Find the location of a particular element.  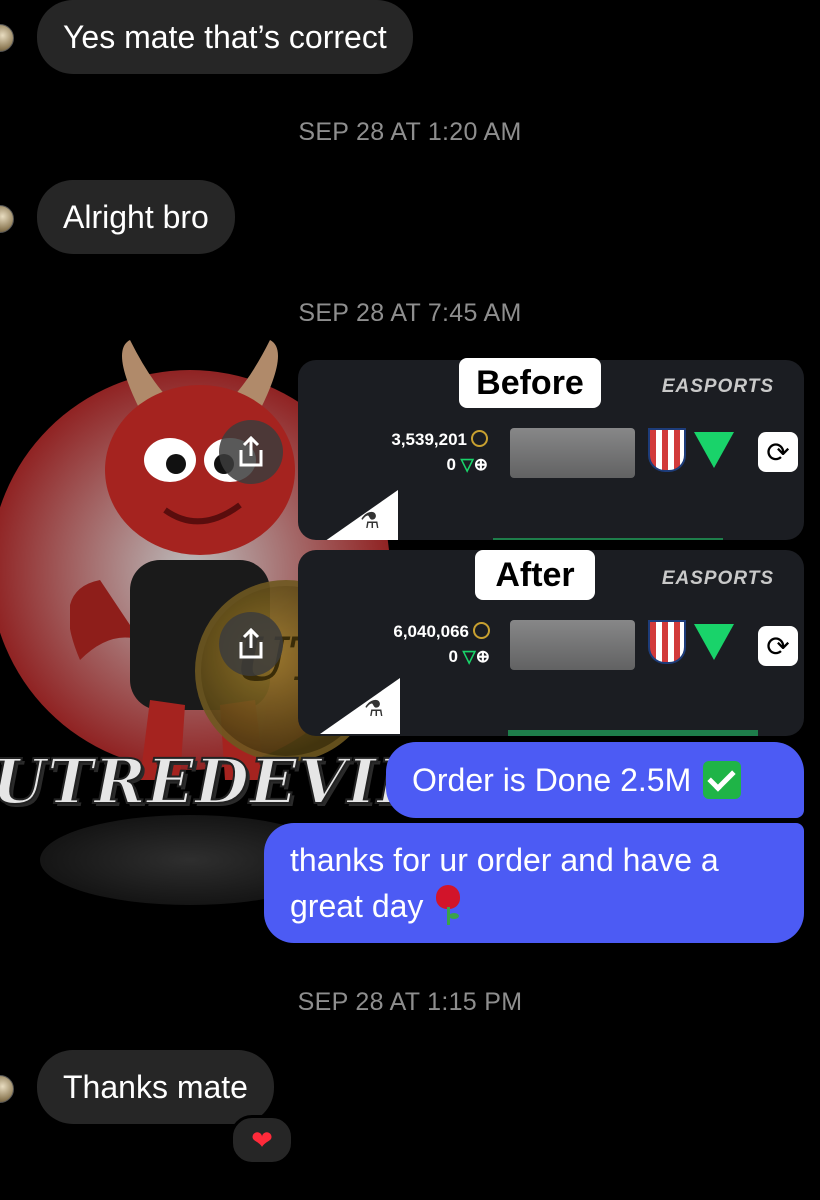

message-text: thanks for ur order and have a great day is located at coordinates (504, 883).